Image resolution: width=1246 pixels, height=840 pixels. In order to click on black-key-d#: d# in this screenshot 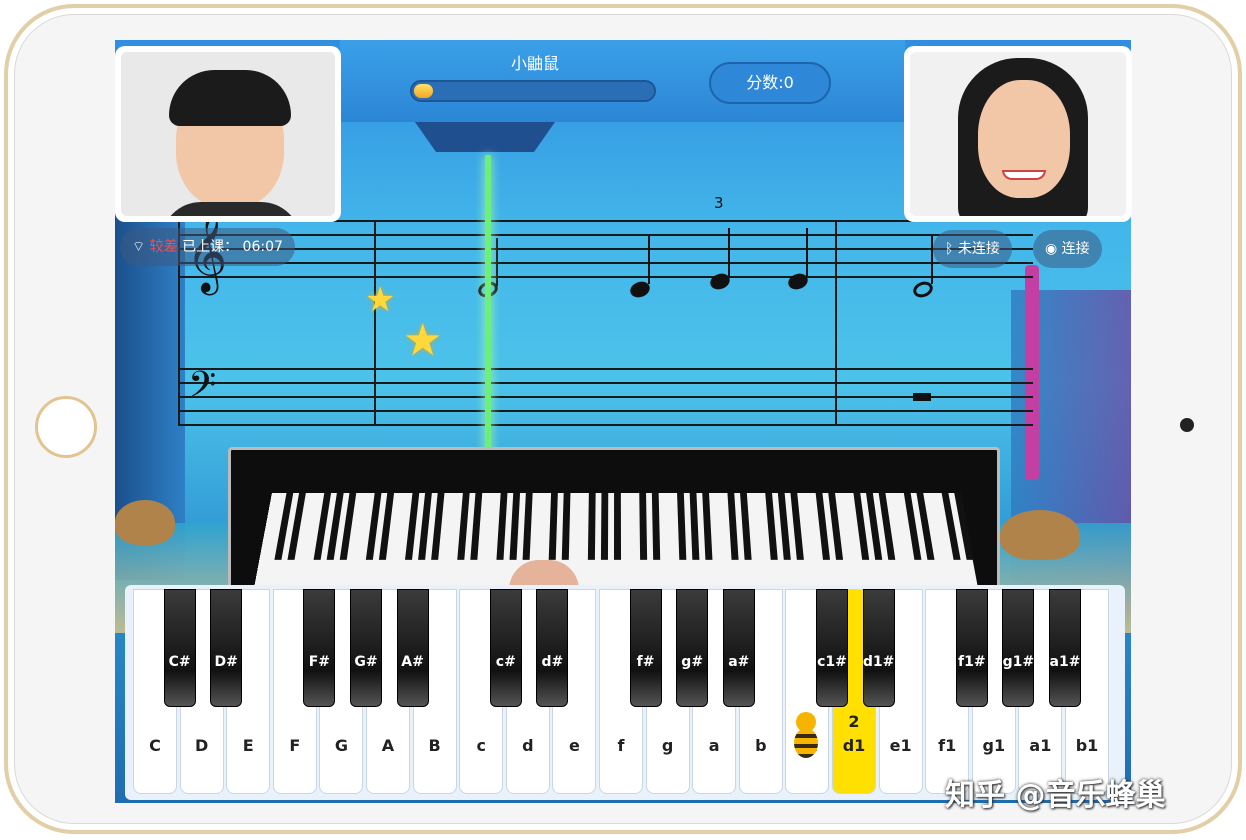, I will do `click(552, 648)`.